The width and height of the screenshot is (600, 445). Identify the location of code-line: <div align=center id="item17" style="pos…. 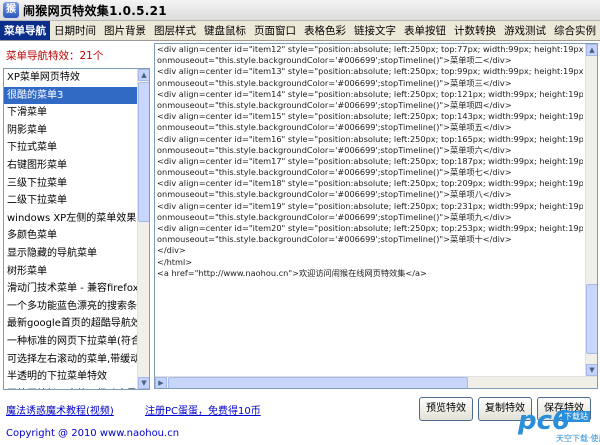
(370, 160).